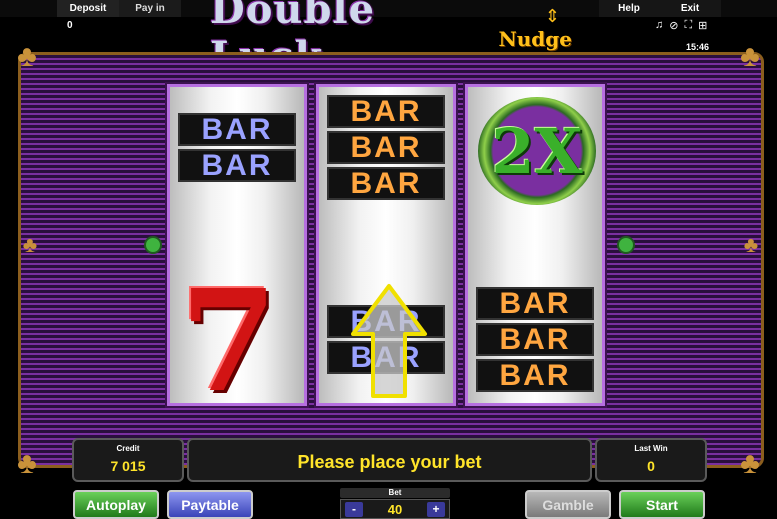 The height and width of the screenshot is (519, 777). What do you see at coordinates (386, 245) in the screenshot?
I see `reel-2: BAR BAR BAR BAR BAR` at bounding box center [386, 245].